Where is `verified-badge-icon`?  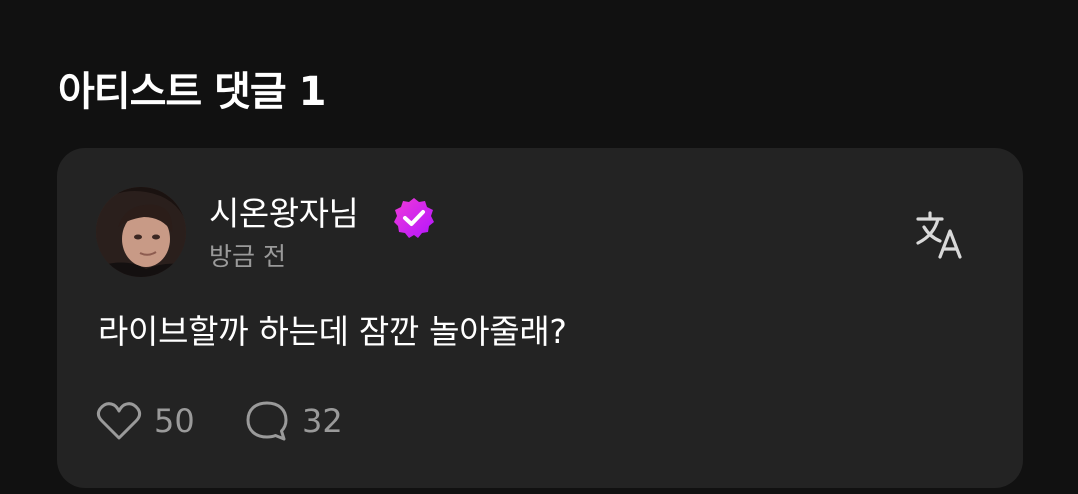 verified-badge-icon is located at coordinates (414, 218).